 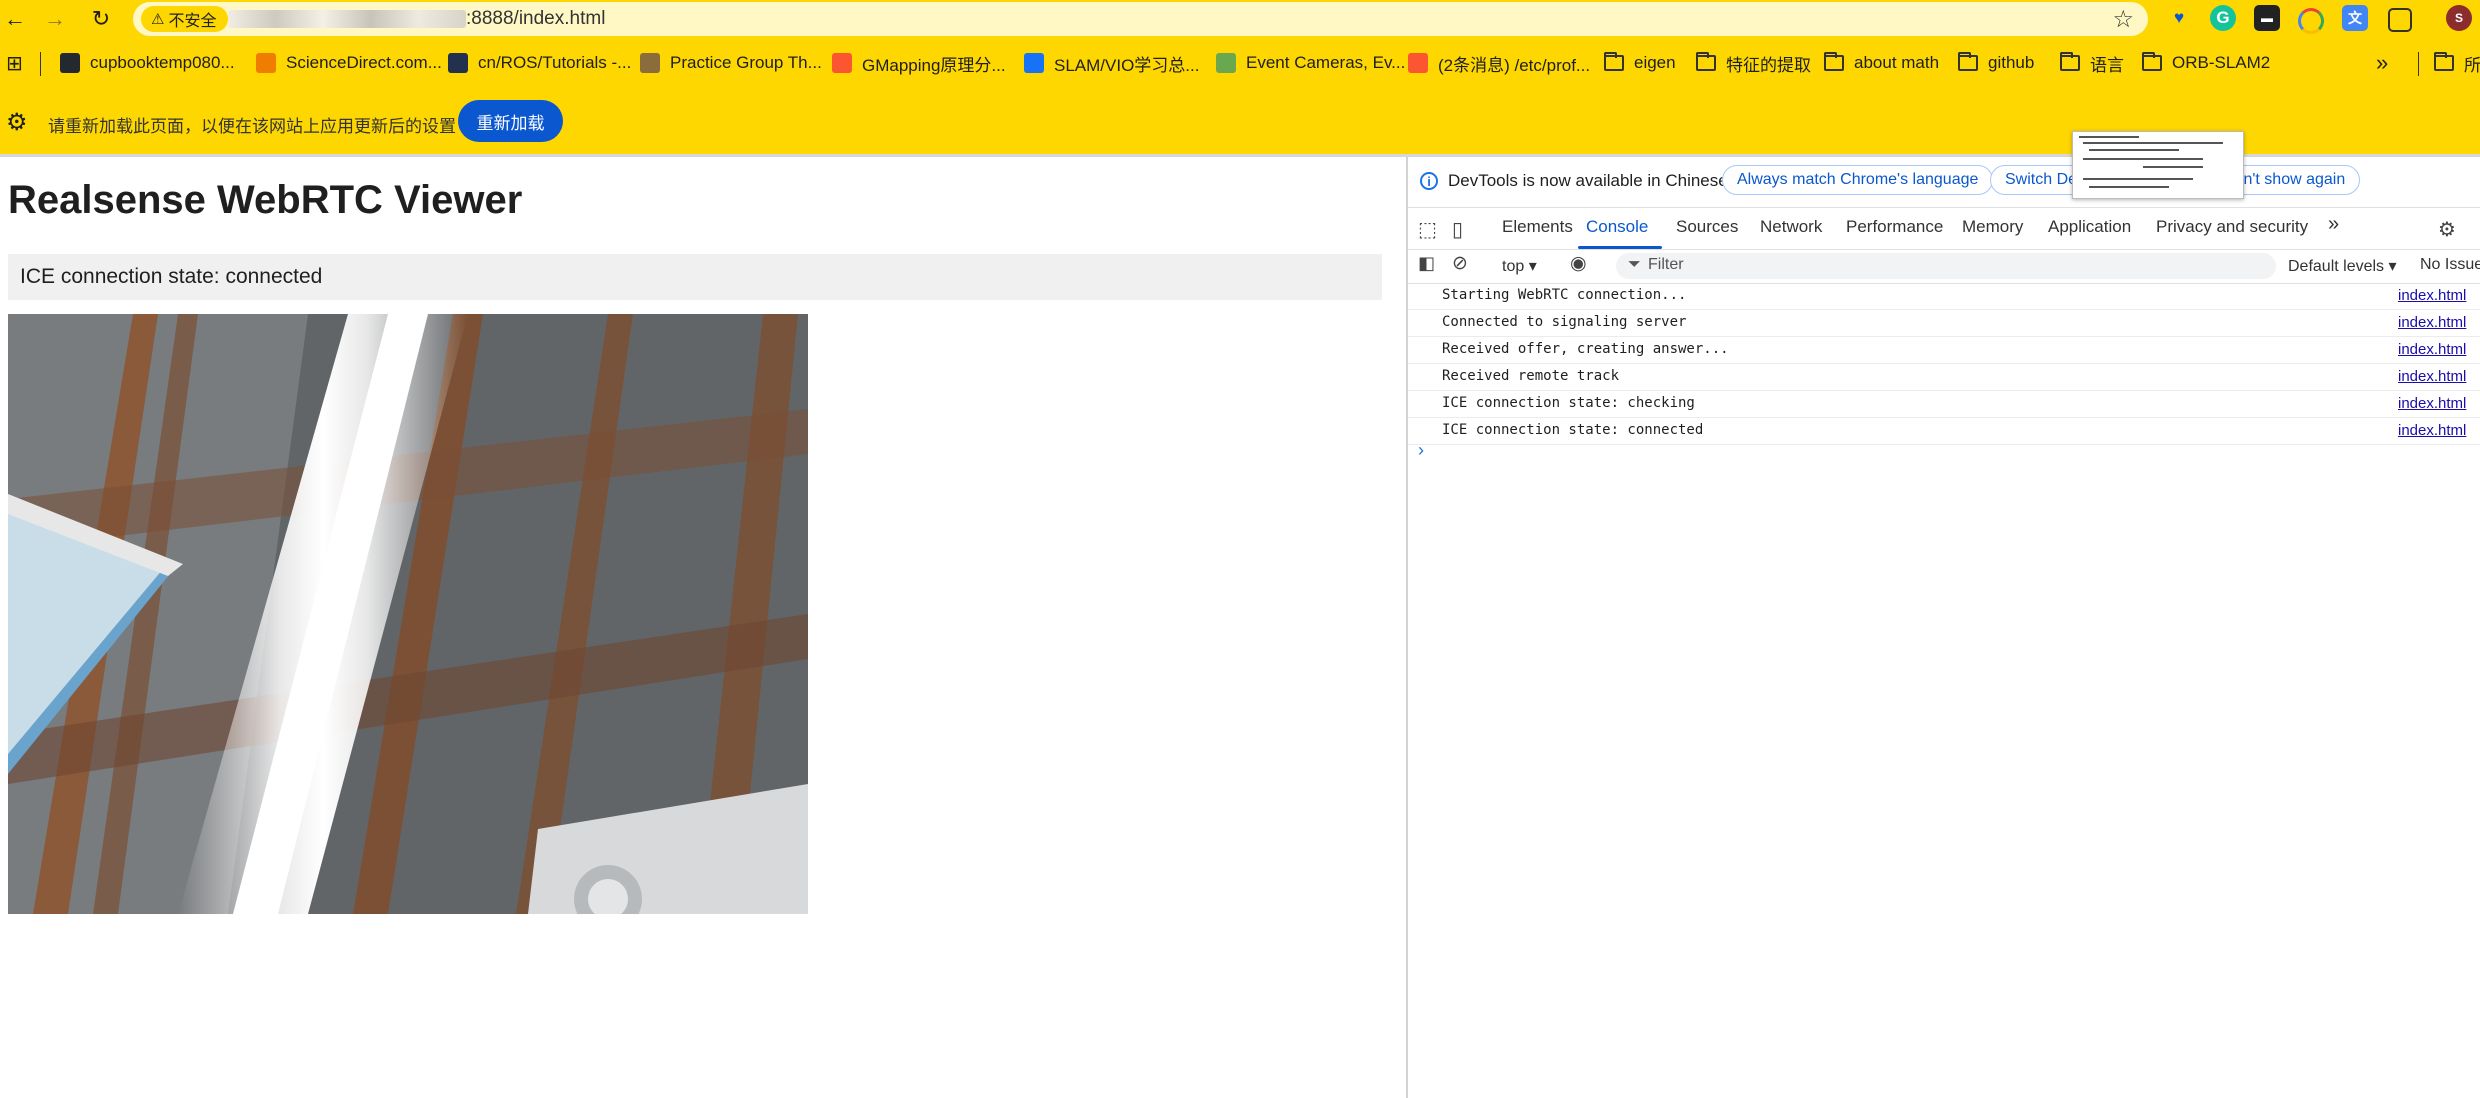 What do you see at coordinates (14, 63) in the screenshot?
I see `apps-grid-icon: ⊞` at bounding box center [14, 63].